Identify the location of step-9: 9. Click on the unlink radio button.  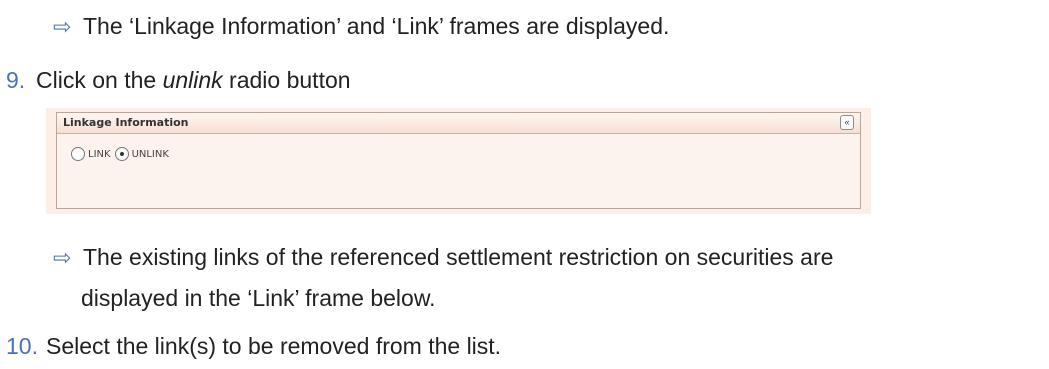
(178, 80).